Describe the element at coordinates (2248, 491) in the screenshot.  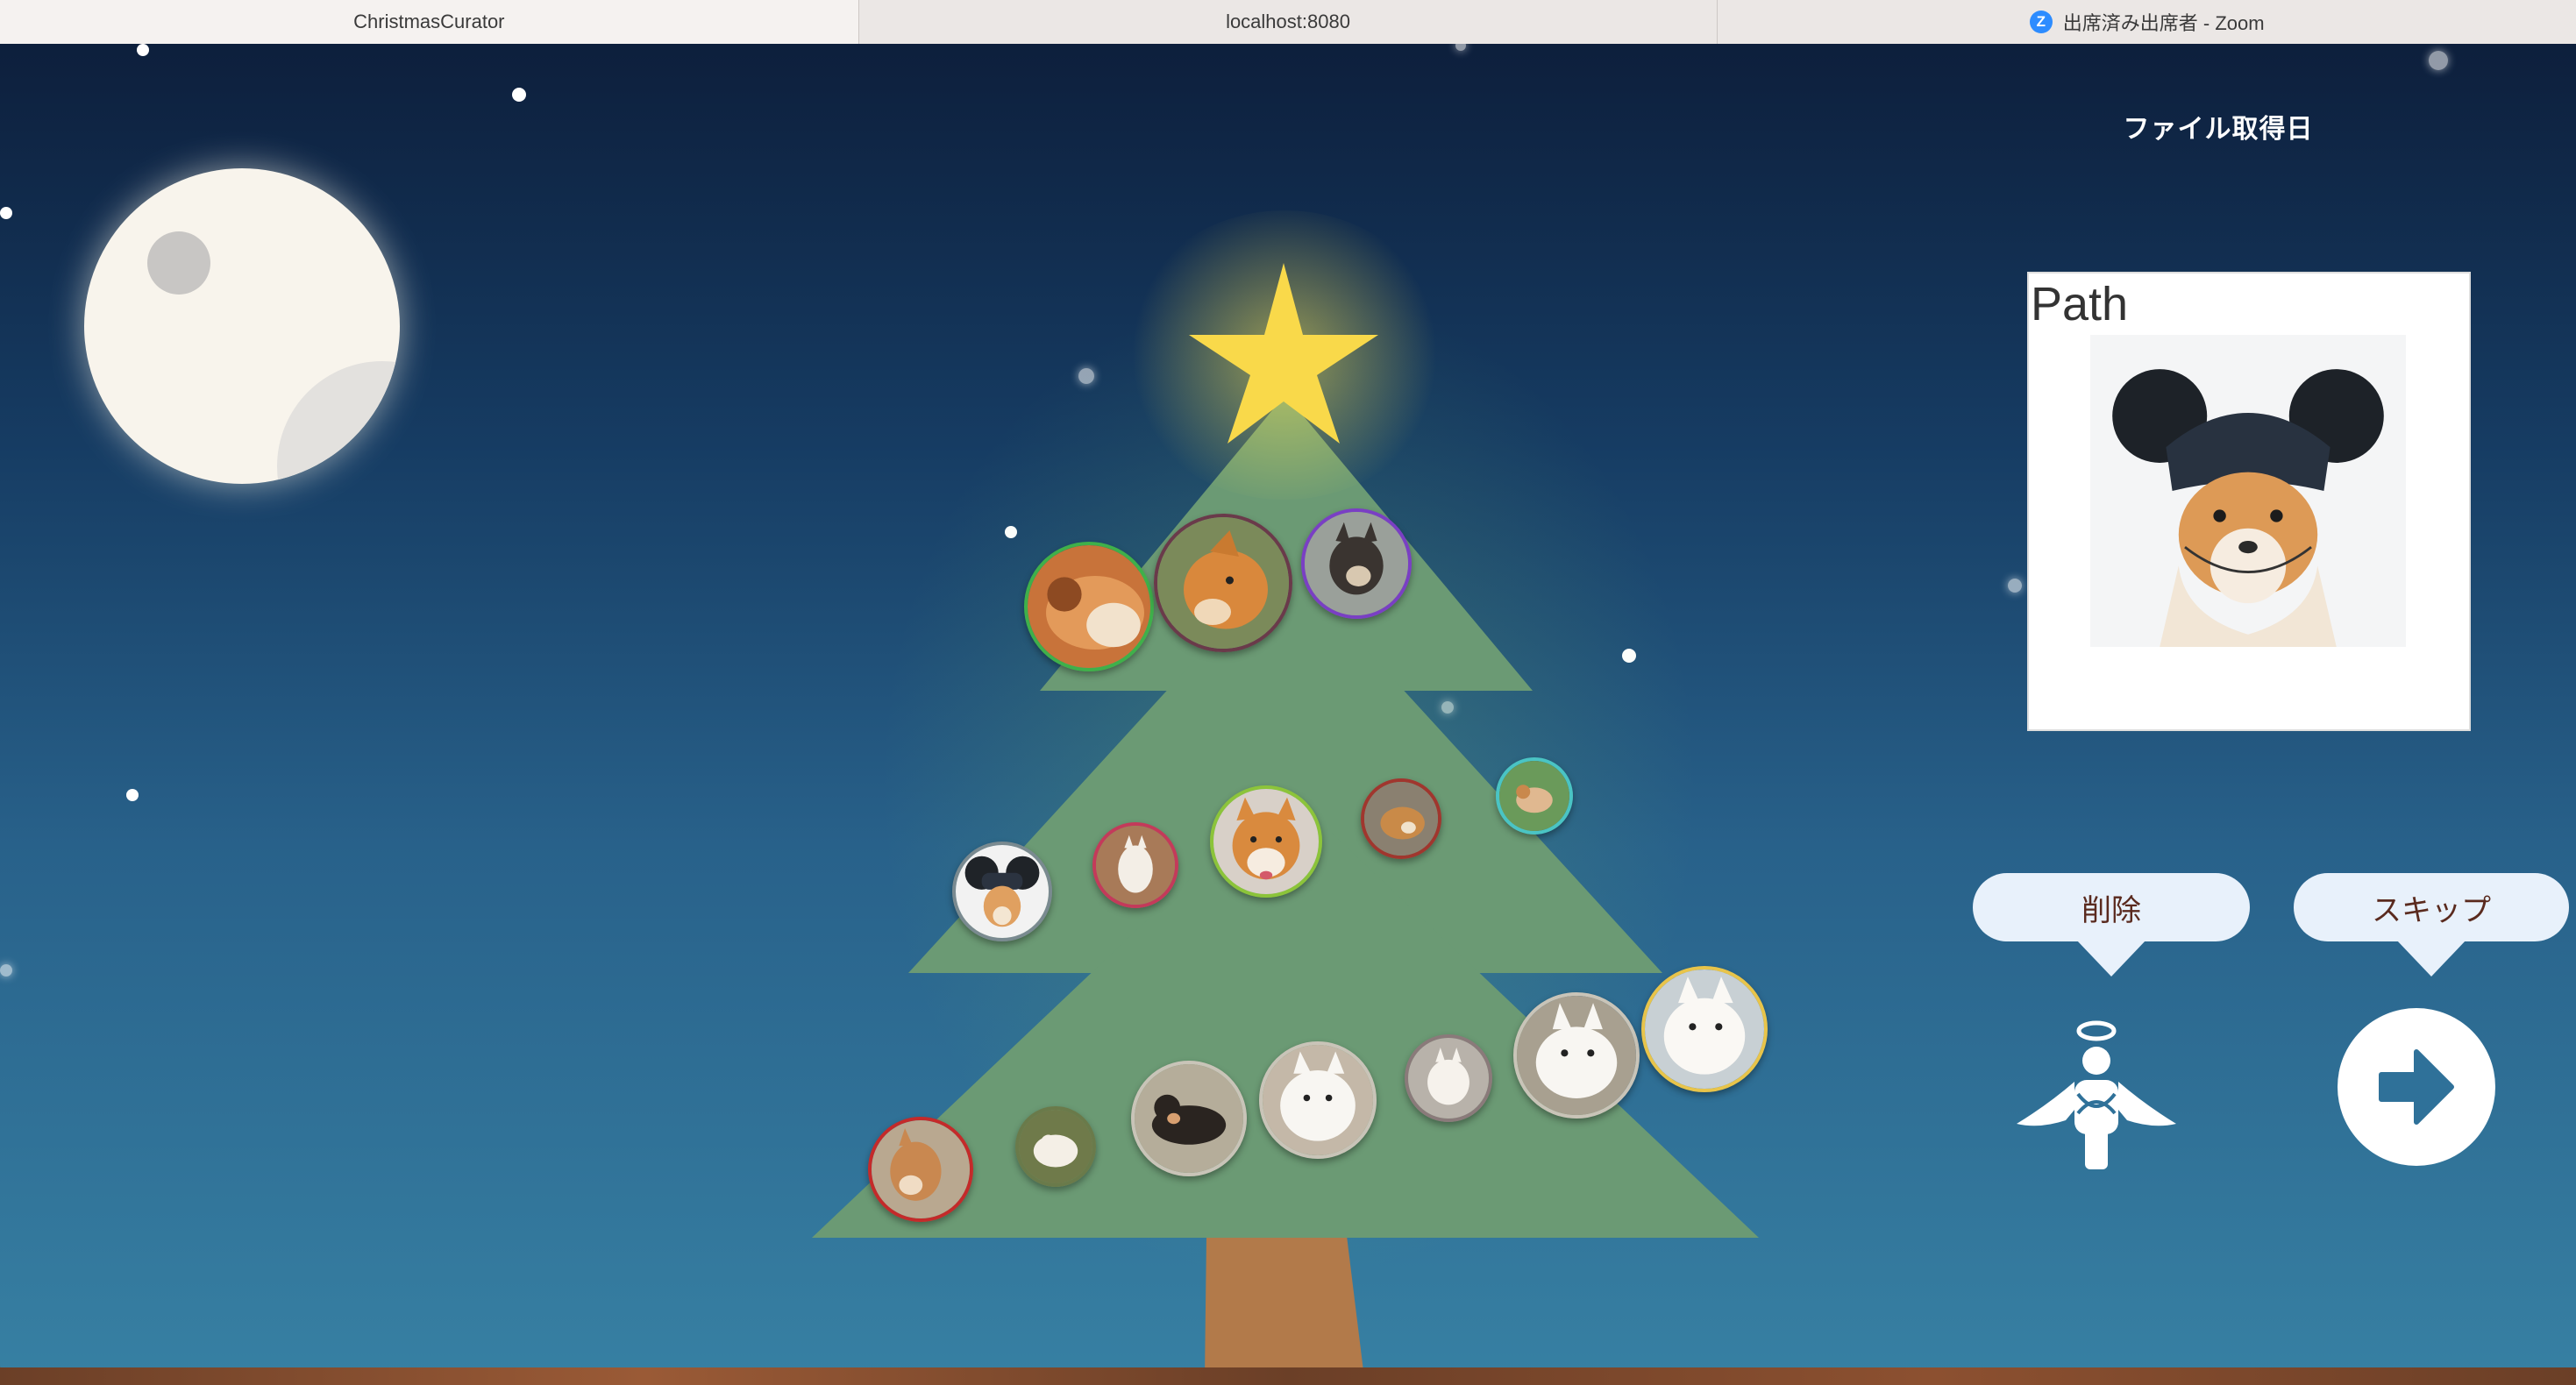
I see `preview-photo` at that location.